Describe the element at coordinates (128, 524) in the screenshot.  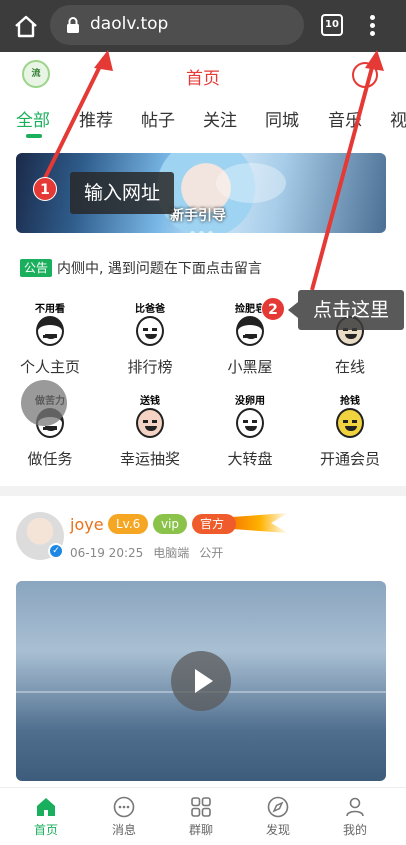
I see `level-badge: Lv.6` at that location.